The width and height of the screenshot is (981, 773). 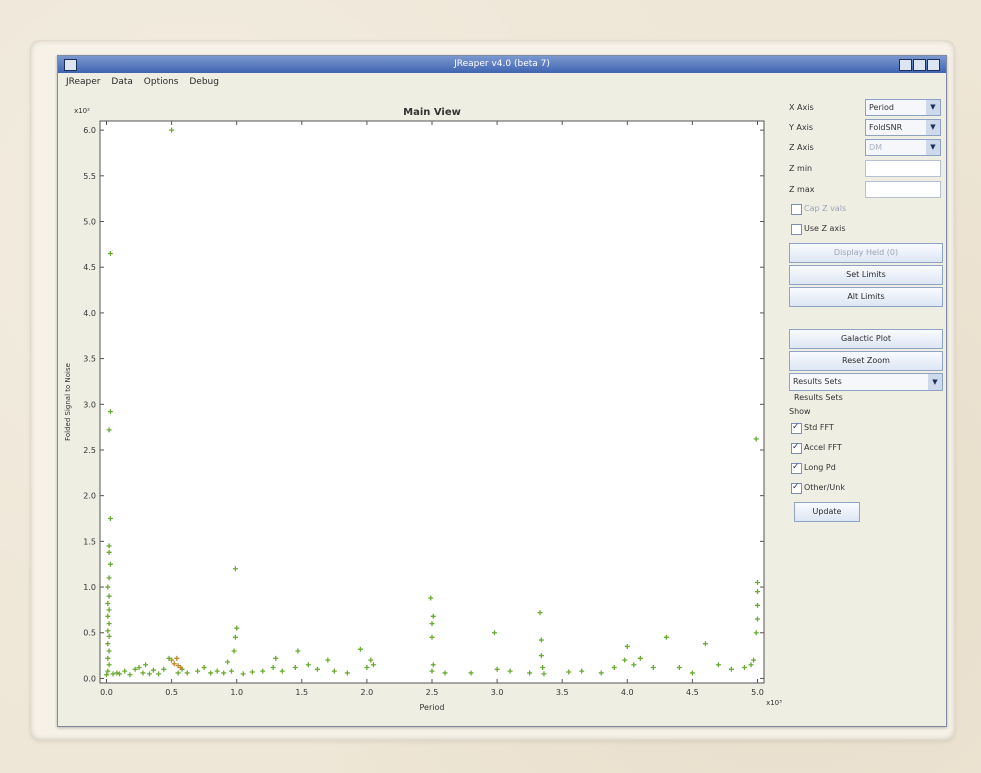 I want to click on y-tick-label: 5.0, so click(x=89, y=222).